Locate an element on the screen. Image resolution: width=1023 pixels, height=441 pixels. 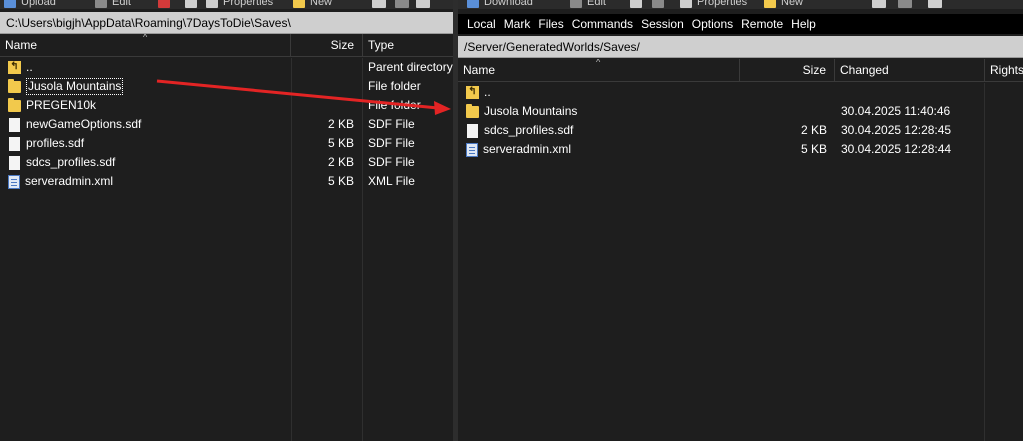
local-file-row: ↰.. Parent directory is located at coordinates (226, 67).